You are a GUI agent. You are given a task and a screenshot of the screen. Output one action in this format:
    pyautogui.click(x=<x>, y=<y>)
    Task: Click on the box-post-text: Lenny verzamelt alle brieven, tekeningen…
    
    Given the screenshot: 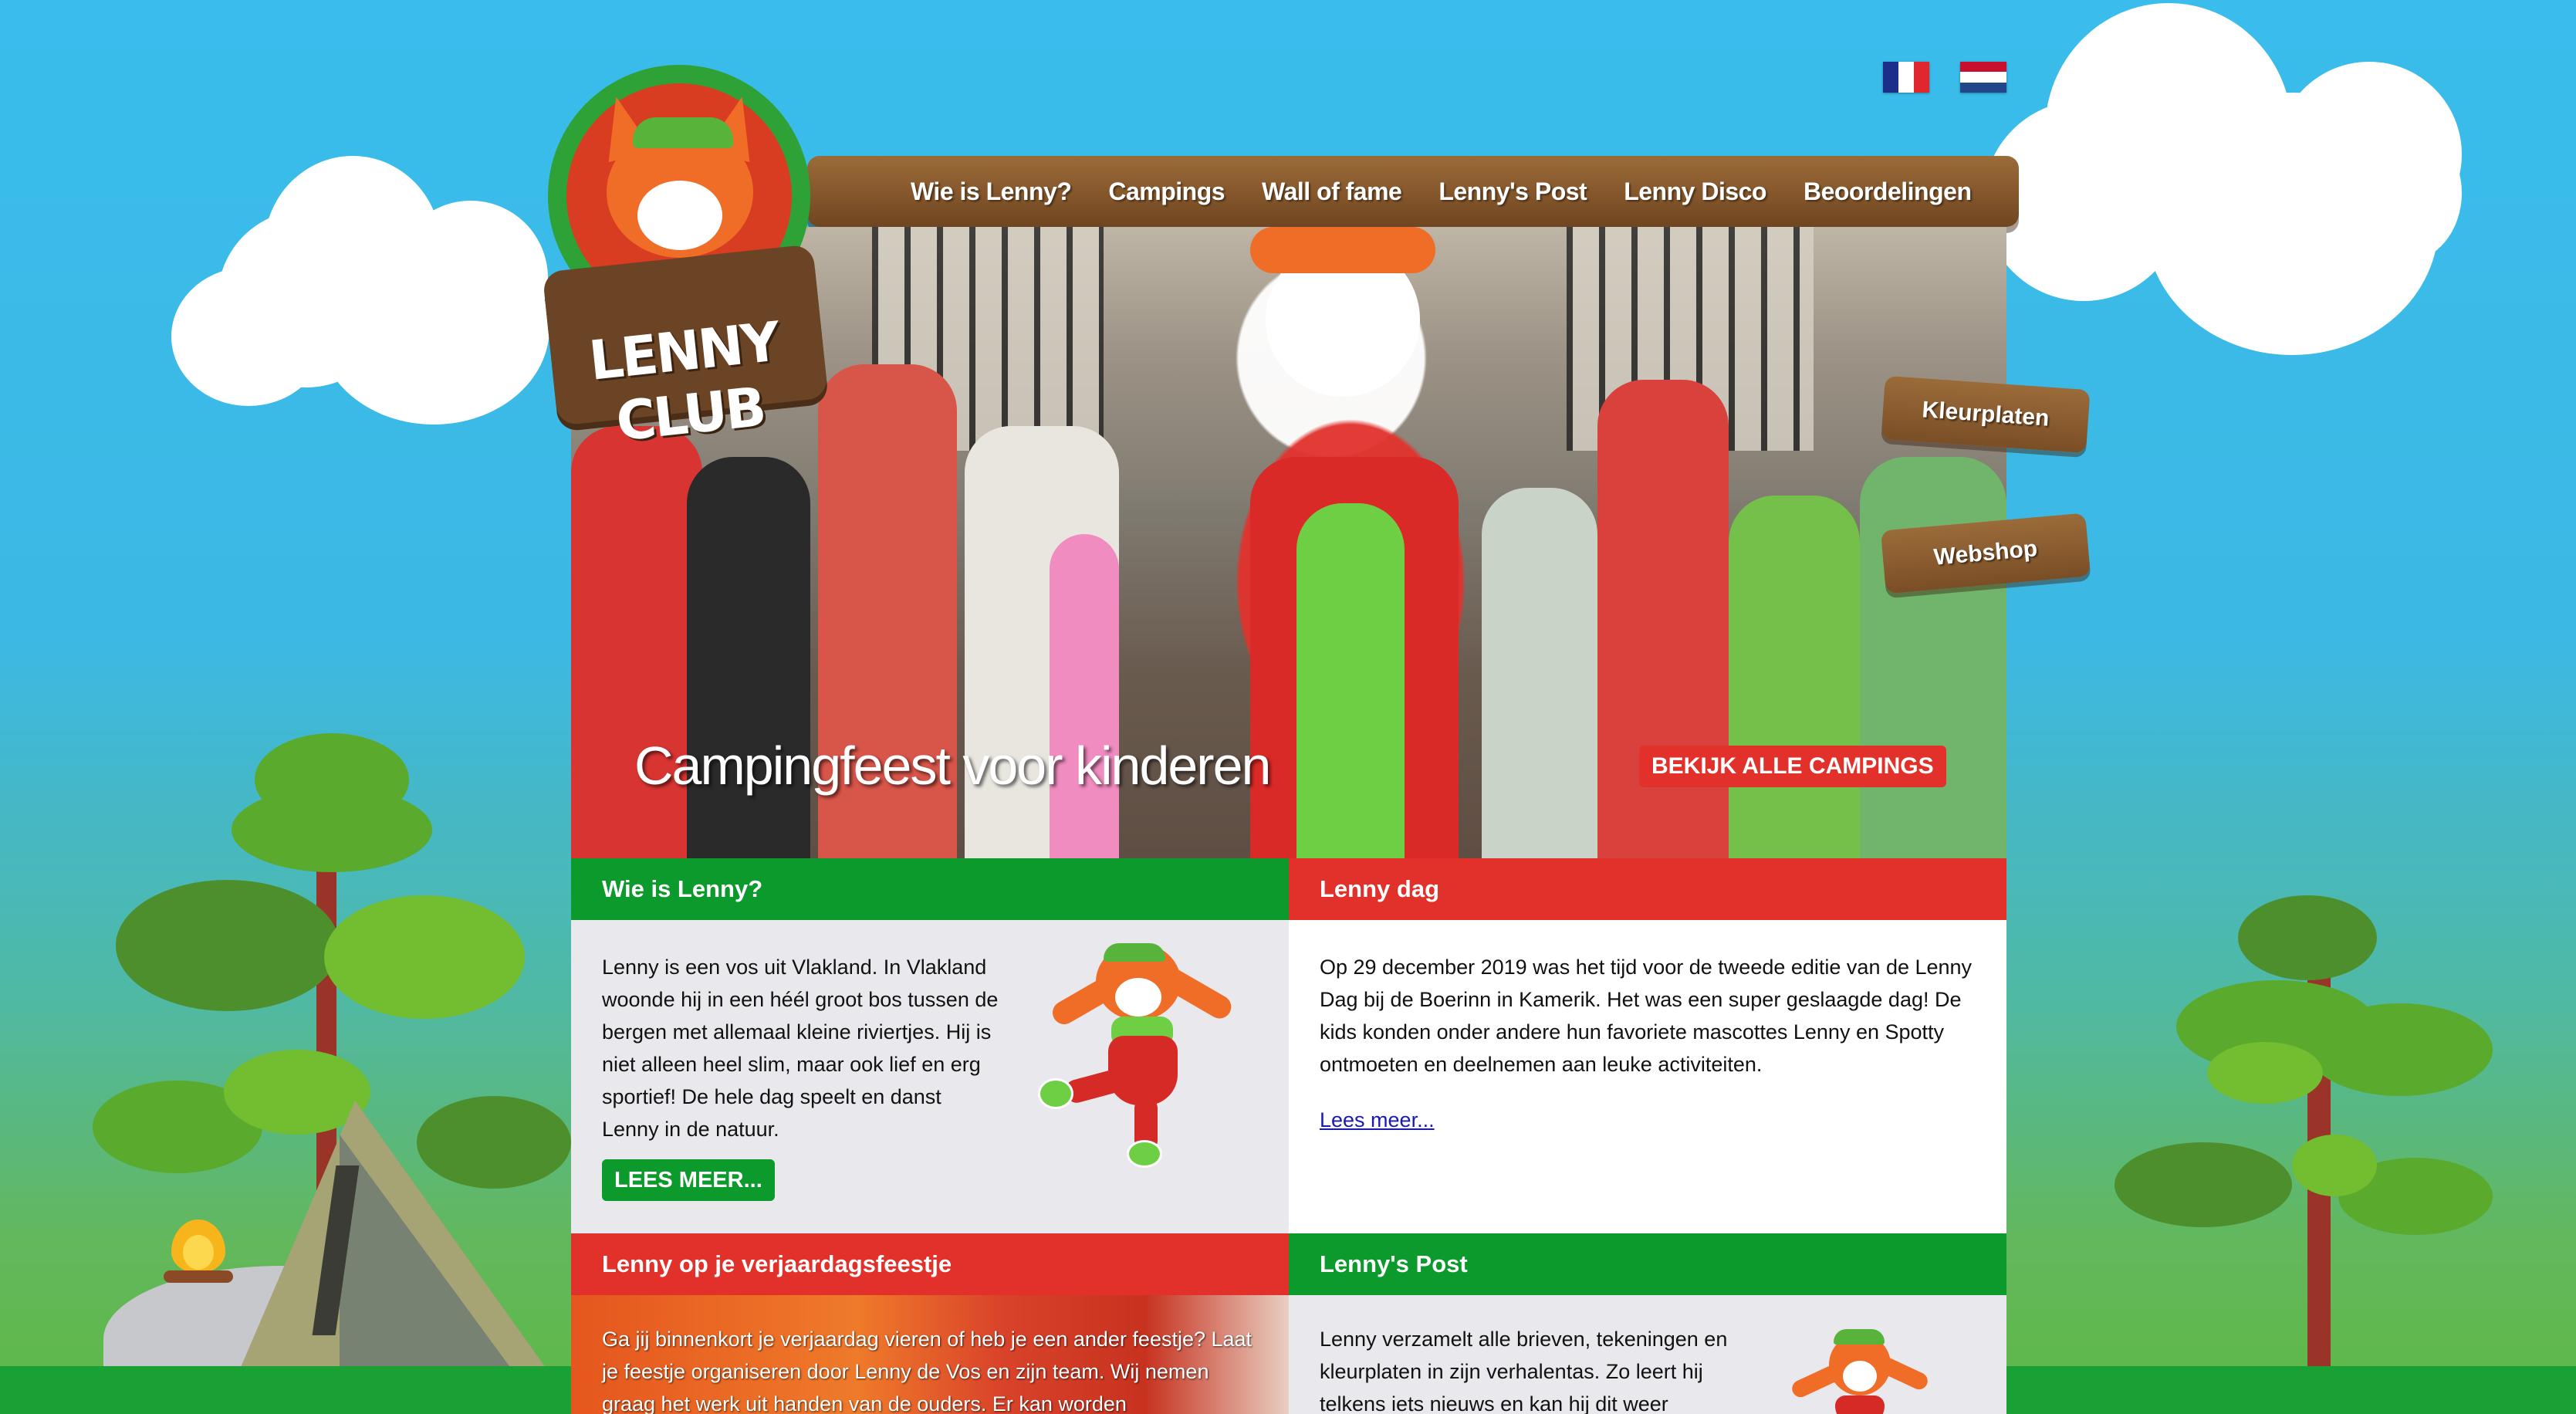 What is the action you would take?
    pyautogui.click(x=1524, y=1371)
    